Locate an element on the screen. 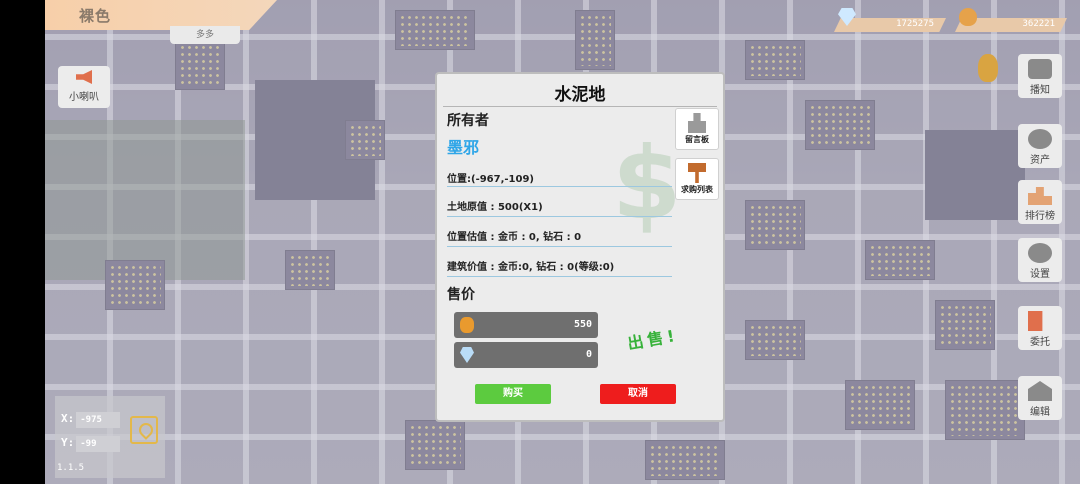 The height and width of the screenshot is (484, 1080). cancel-button: 取消 is located at coordinates (638, 394).